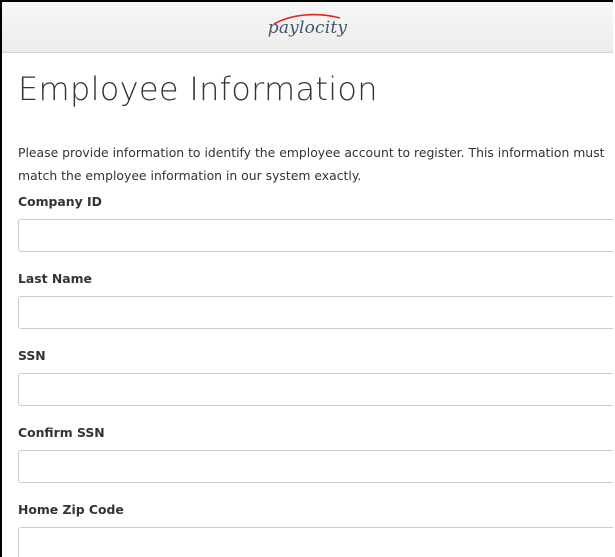 This screenshot has width=615, height=557. What do you see at coordinates (315, 235) in the screenshot?
I see `company-id-input` at bounding box center [315, 235].